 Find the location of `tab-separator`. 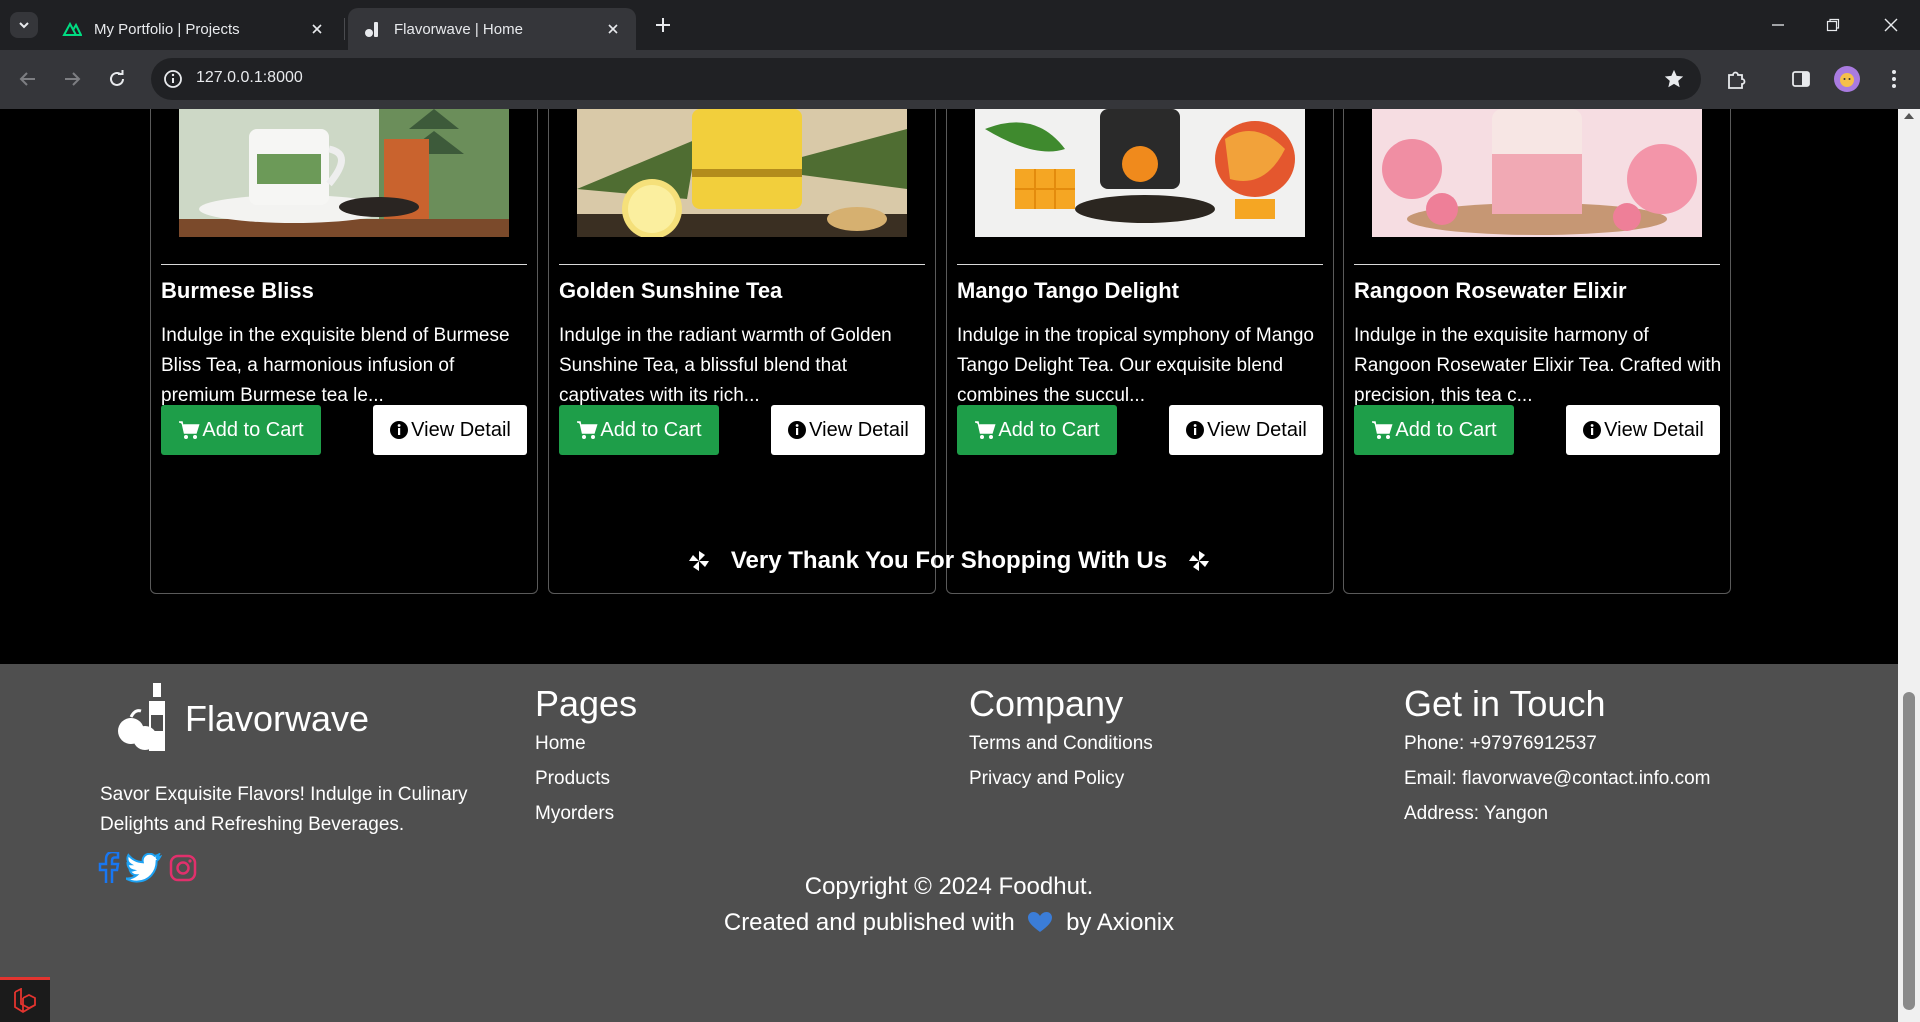

tab-separator is located at coordinates (344, 29).